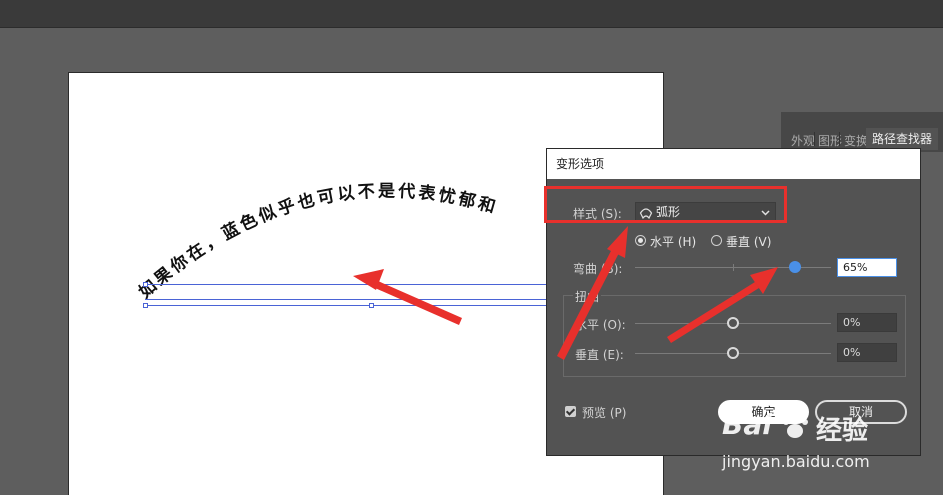 The width and height of the screenshot is (943, 495). I want to click on watermark-suffix: 经验, so click(842, 431).